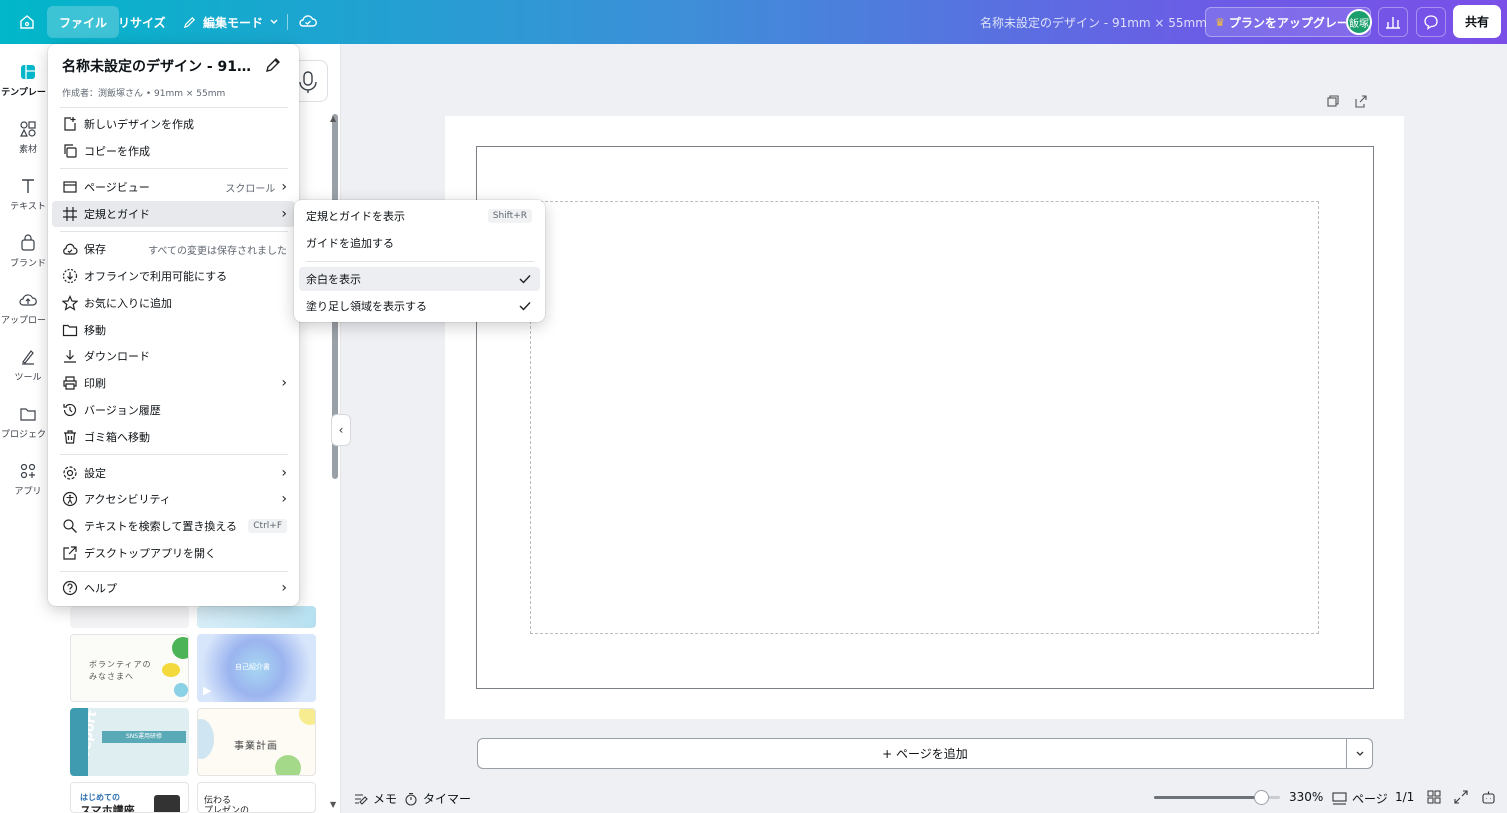 This screenshot has width=1507, height=813. What do you see at coordinates (28, 300) in the screenshot?
I see `upload-icon` at bounding box center [28, 300].